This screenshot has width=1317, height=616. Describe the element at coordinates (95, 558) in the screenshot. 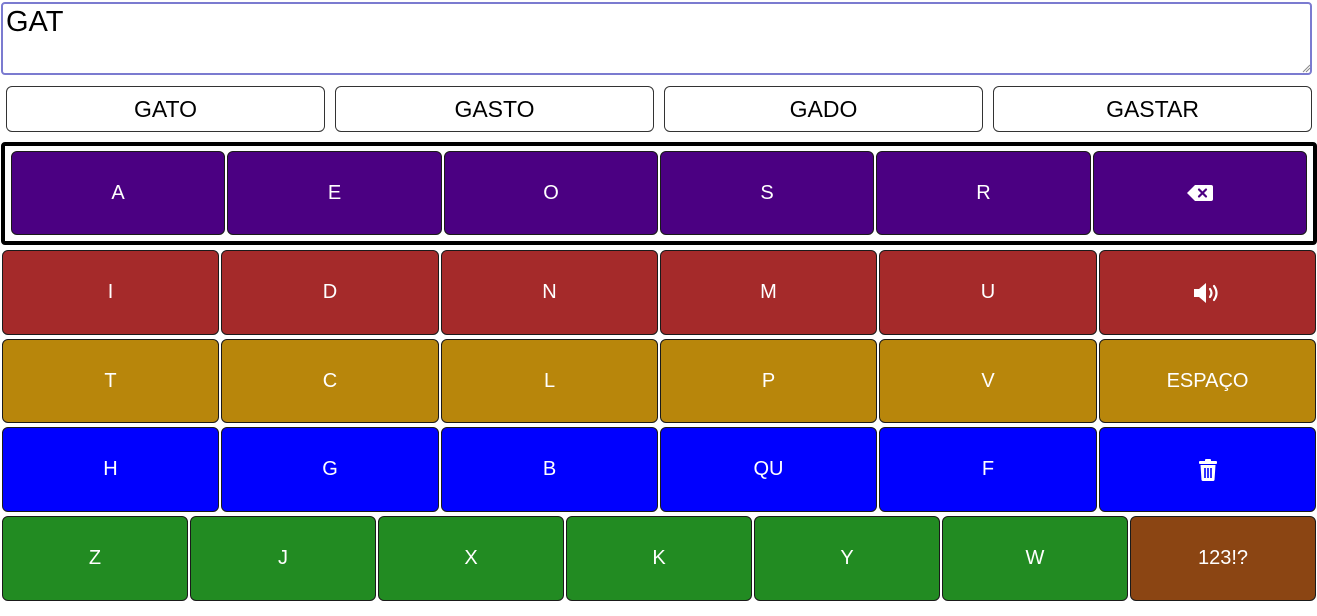

I see `key-z: Z` at that location.